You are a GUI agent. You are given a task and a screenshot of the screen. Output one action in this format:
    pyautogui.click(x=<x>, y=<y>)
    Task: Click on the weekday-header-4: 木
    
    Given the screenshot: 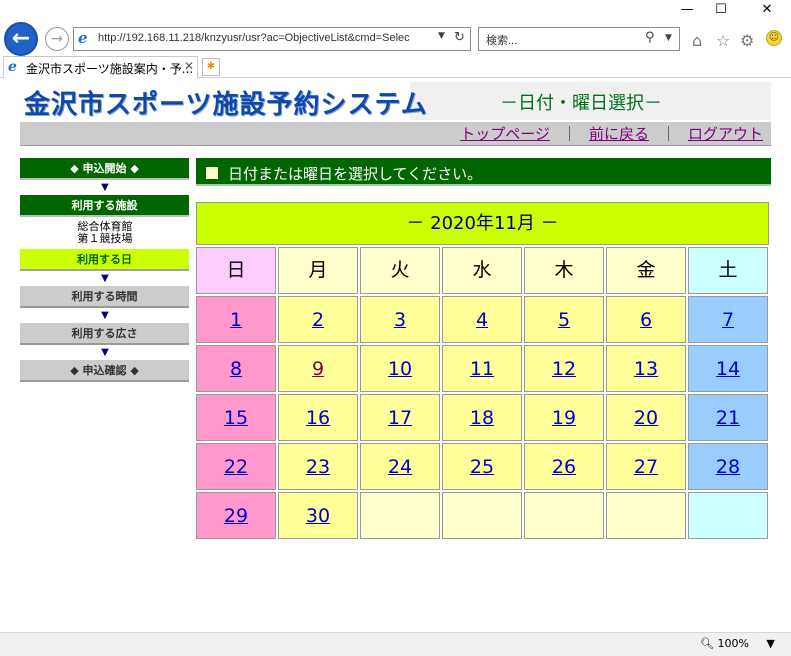 What is the action you would take?
    pyautogui.click(x=564, y=270)
    